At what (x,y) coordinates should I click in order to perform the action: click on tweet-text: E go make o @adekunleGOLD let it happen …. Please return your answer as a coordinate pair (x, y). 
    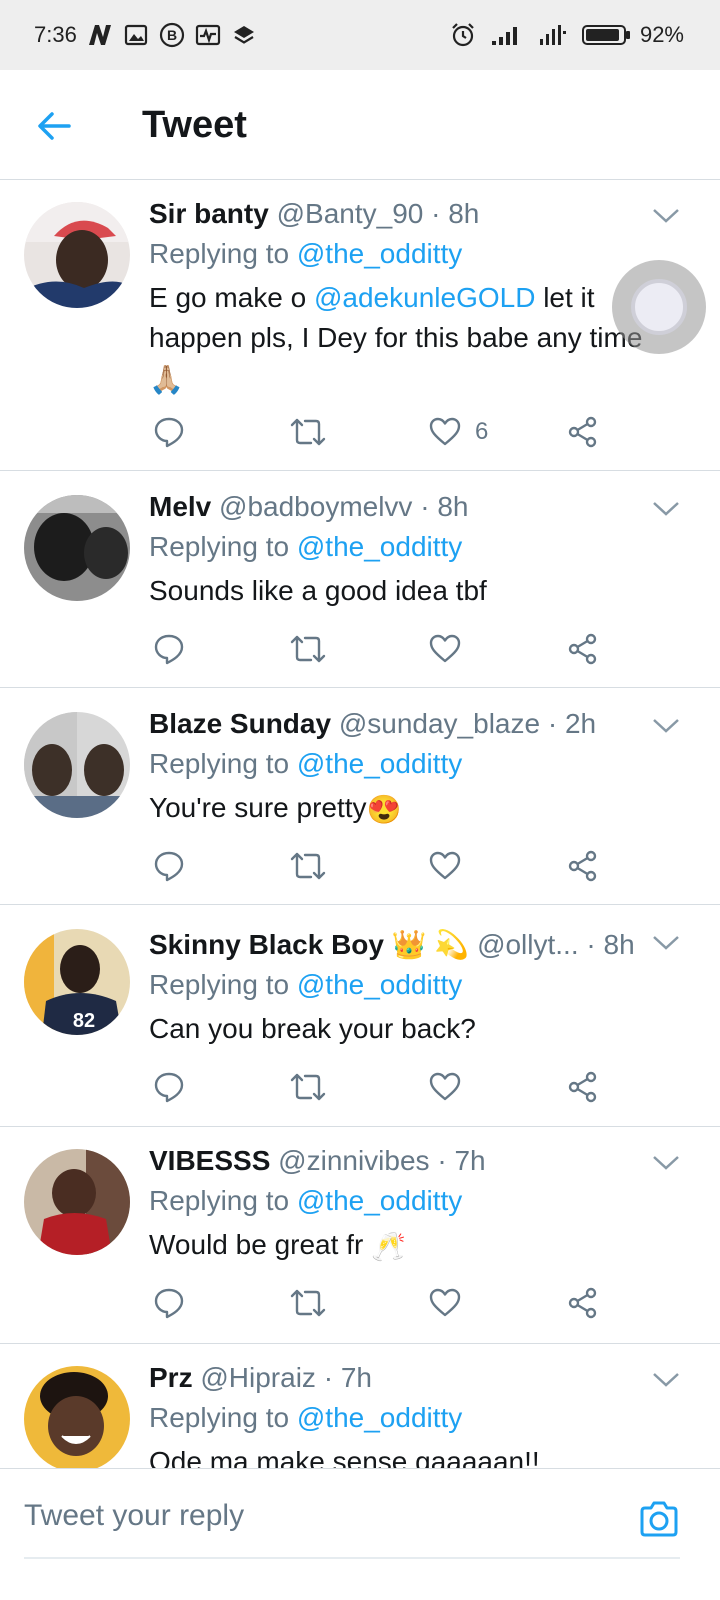
    Looking at the image, I should click on (409, 339).